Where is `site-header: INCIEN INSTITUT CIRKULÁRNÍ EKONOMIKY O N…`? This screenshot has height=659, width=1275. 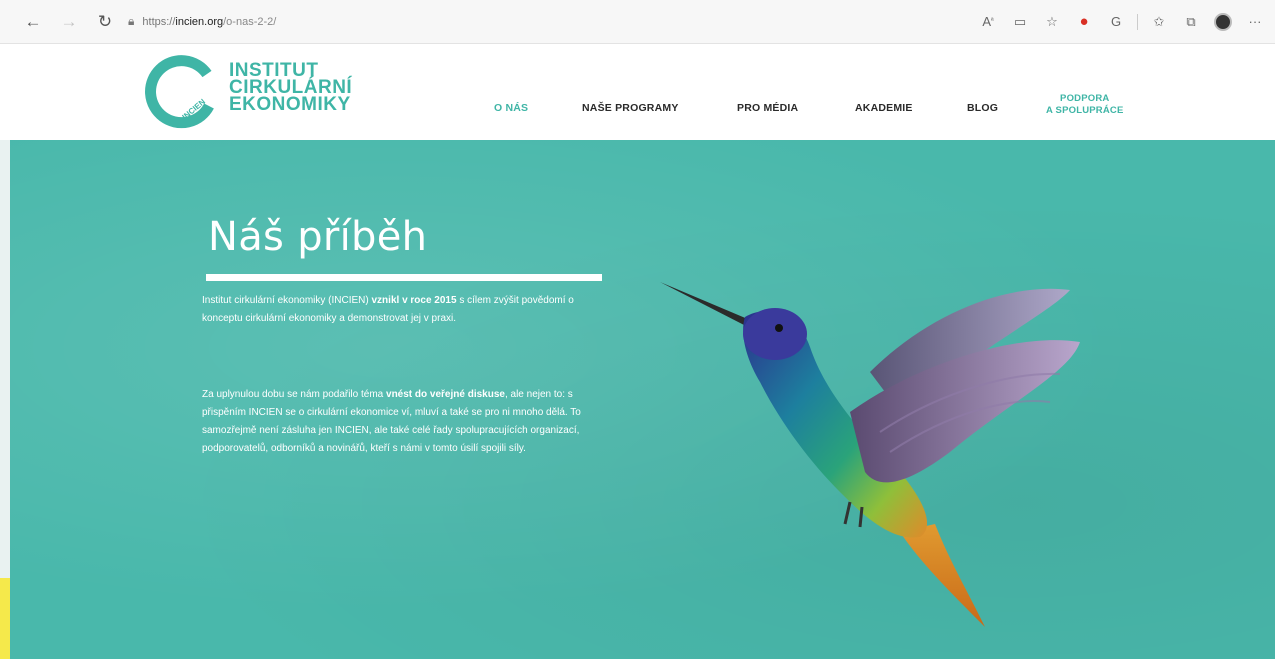
site-header: INCIEN INSTITUT CIRKULÁRNÍ EKONOMIKY O N… is located at coordinates (637, 92).